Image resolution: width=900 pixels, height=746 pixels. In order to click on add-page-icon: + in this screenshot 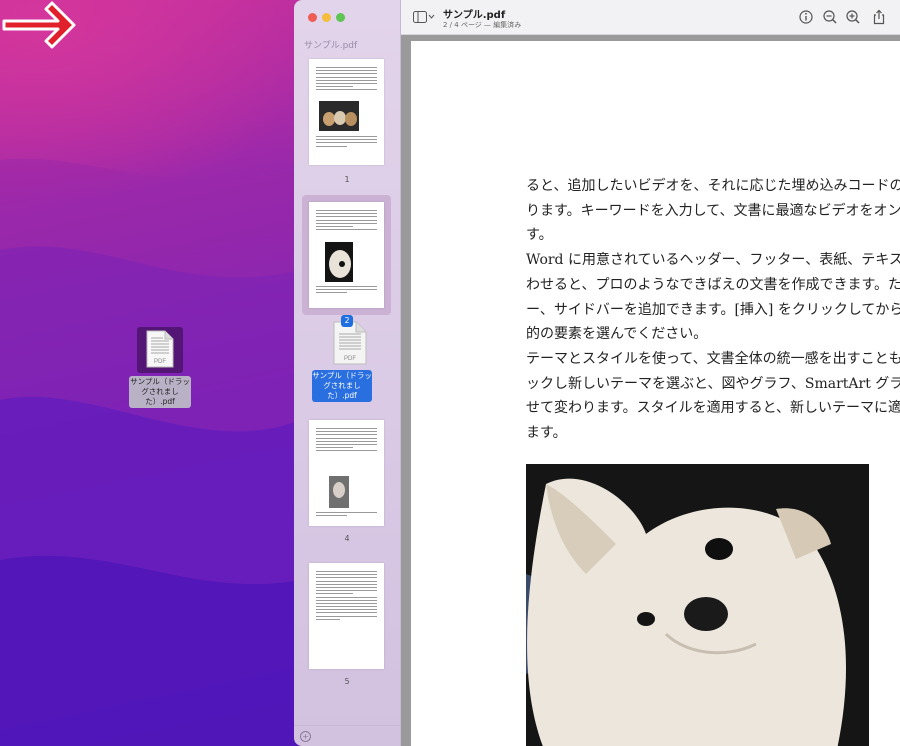, I will do `click(305, 736)`.